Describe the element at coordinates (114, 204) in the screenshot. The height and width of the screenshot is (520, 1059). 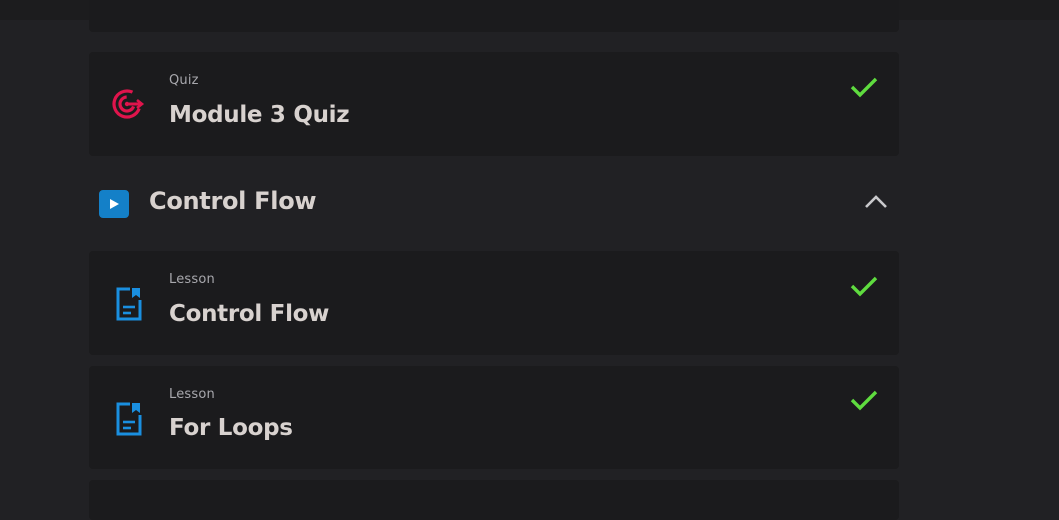
I see `play-icon` at that location.